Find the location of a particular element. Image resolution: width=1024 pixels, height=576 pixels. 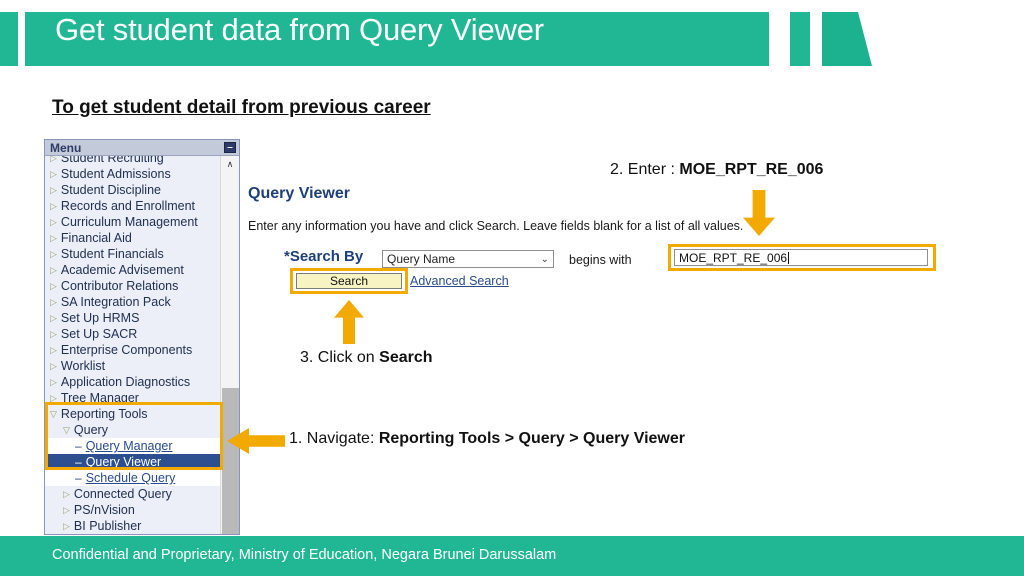

menu-item: ▷ Student Admissions is located at coordinates (133, 174).